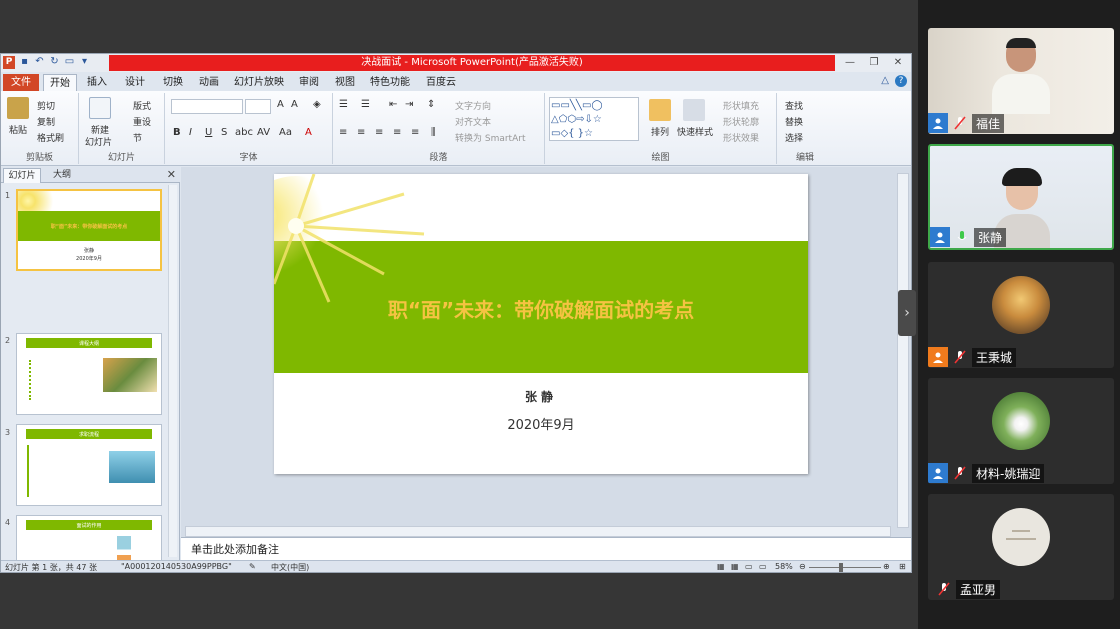 This screenshot has width=1120, height=629. I want to click on shapes-gallery: ▭▭╲╲▭◯ △⬠⬡⇨⇩☆ ▭◇{ }☆, so click(594, 119).